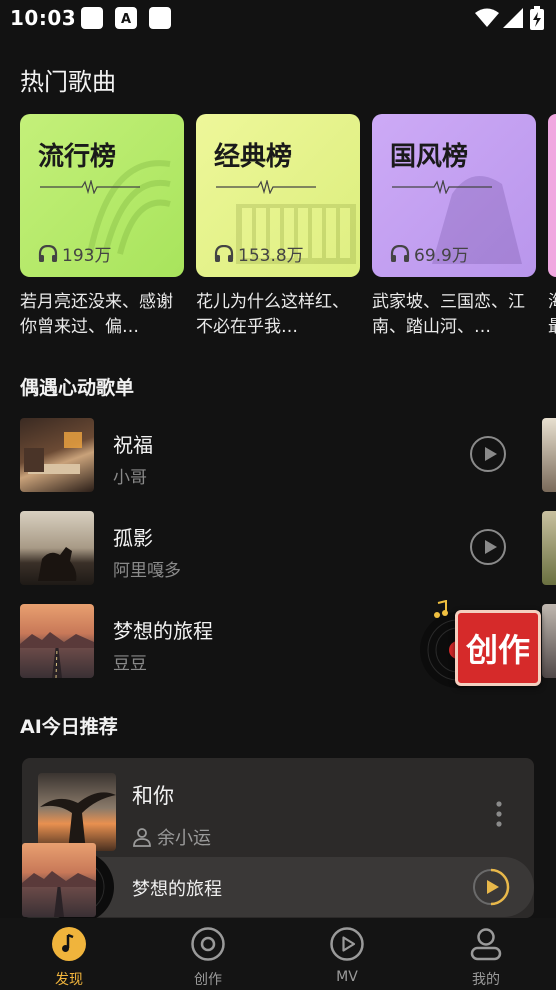  I want to click on create-badge: 创作, so click(498, 648).